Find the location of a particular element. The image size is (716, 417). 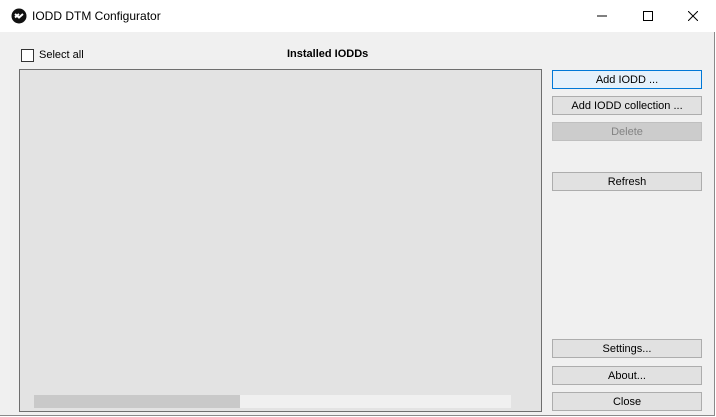

refresh-button: Refresh is located at coordinates (627, 181).